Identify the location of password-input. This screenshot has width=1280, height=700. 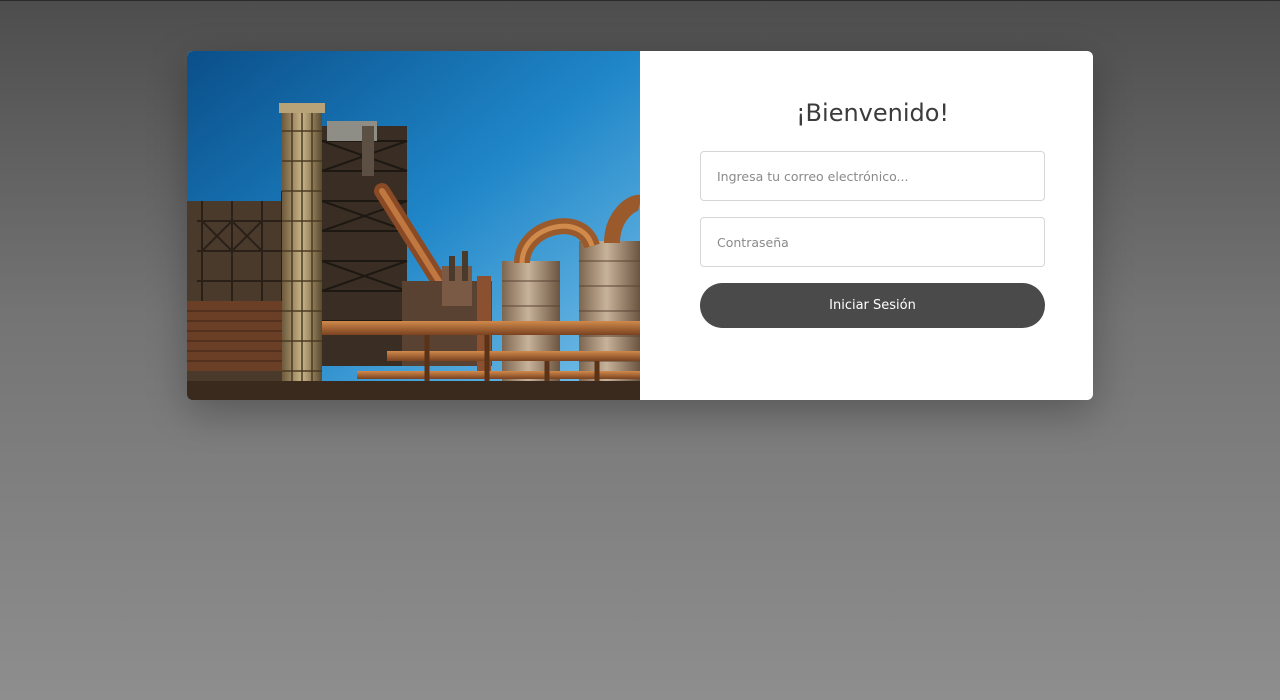
(872, 242).